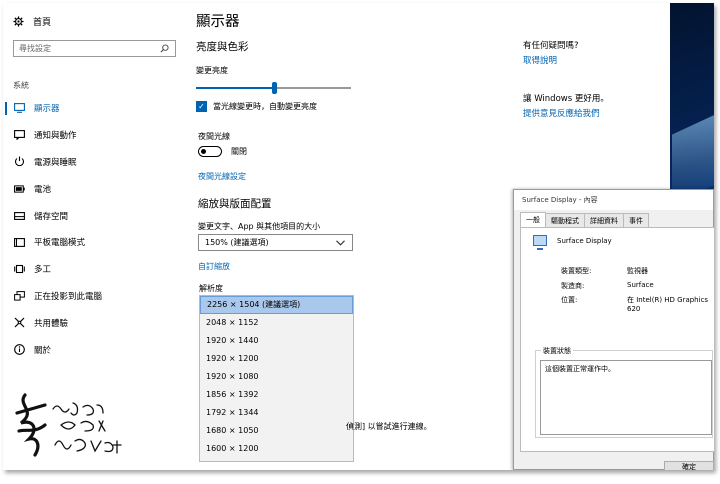 Image resolution: width=720 pixels, height=484 pixels. I want to click on device-header: Surface Display, so click(572, 242).